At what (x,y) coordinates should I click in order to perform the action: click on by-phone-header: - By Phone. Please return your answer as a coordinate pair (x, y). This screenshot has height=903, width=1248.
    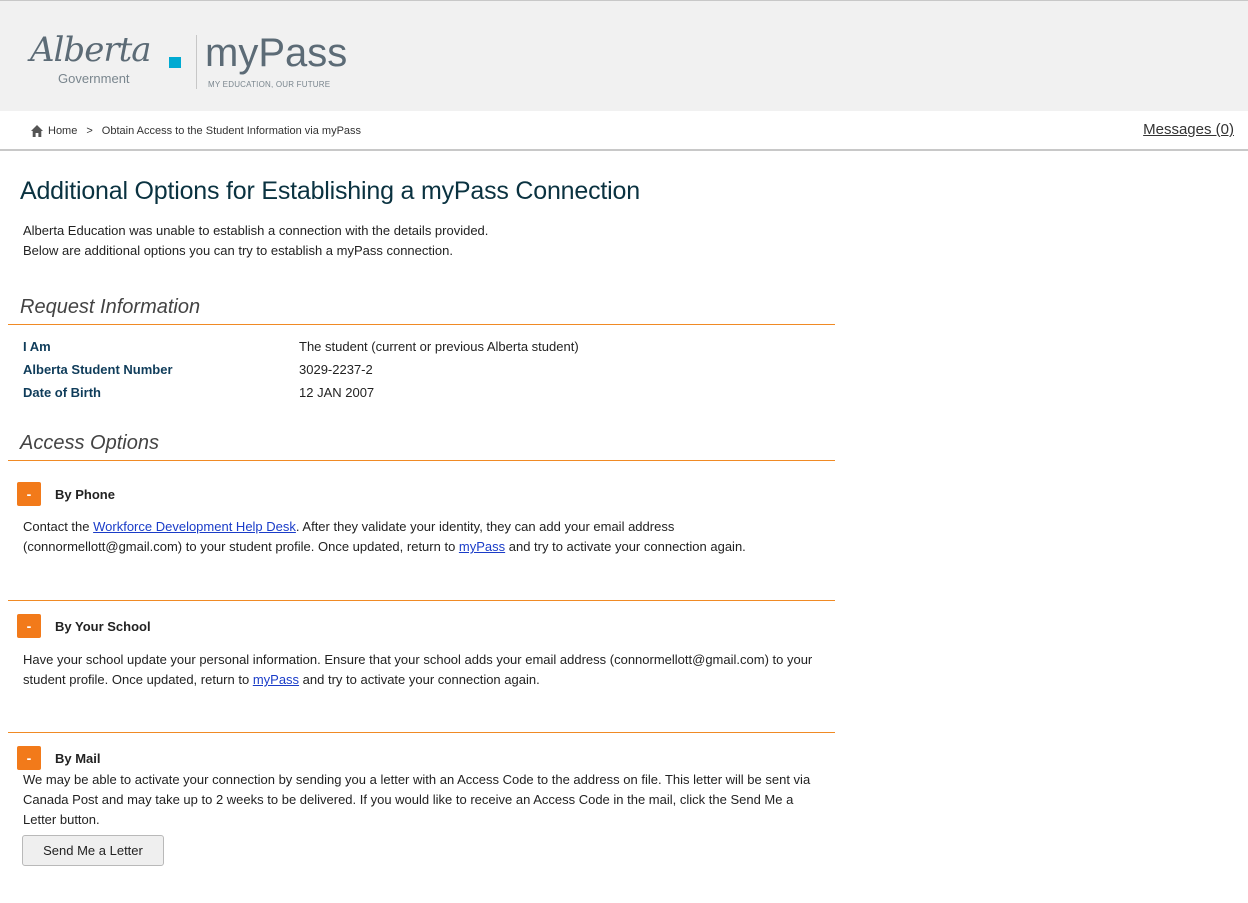
    Looking at the image, I should click on (66, 494).